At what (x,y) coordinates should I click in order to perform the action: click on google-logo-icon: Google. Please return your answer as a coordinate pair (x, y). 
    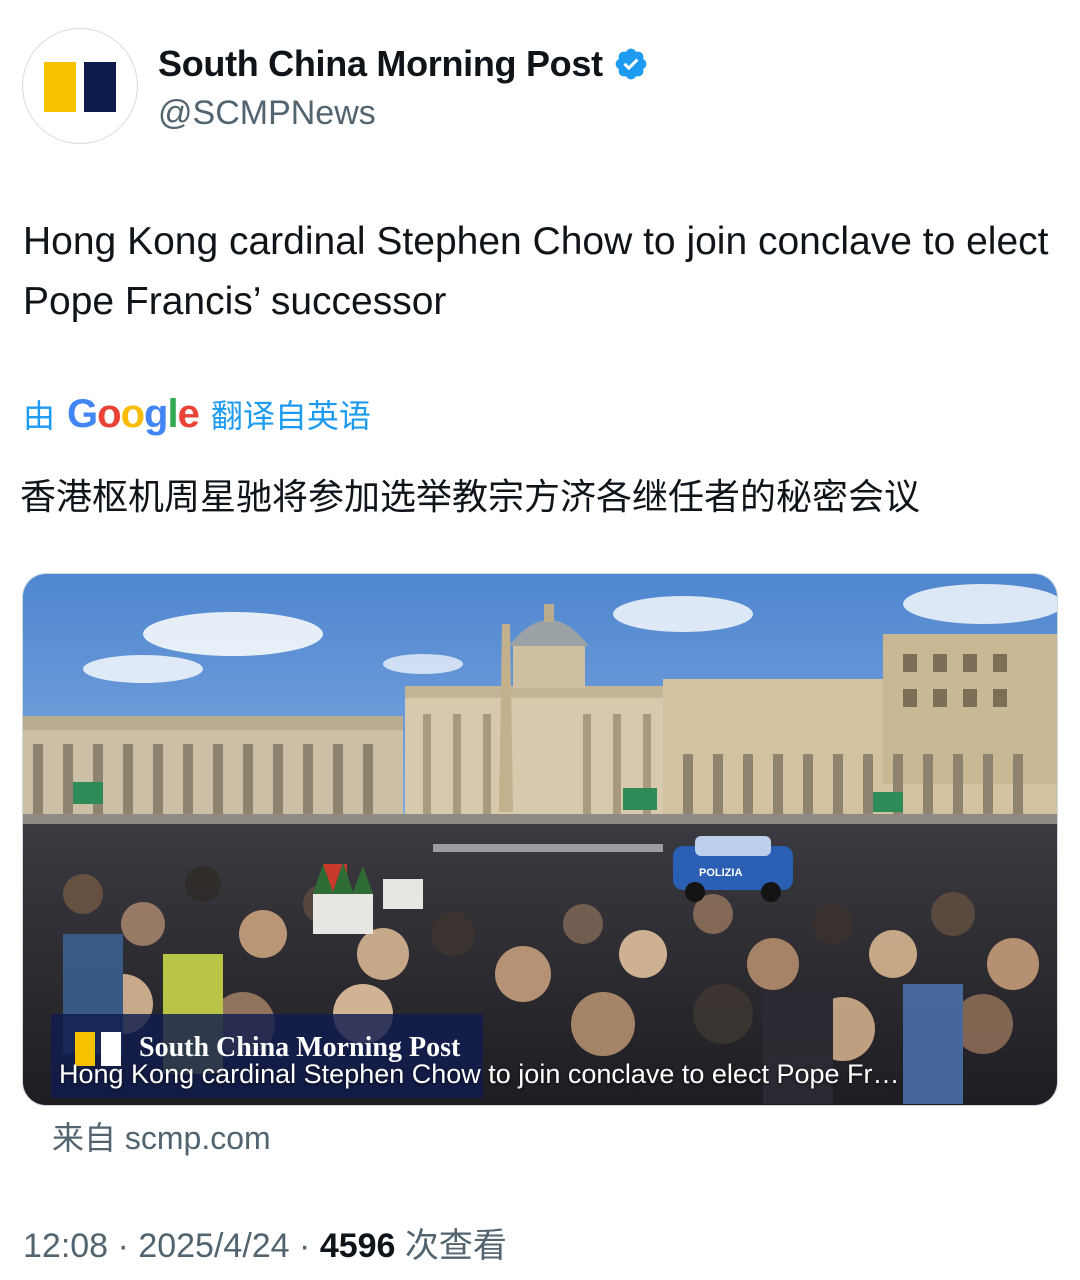
    Looking at the image, I should click on (133, 413).